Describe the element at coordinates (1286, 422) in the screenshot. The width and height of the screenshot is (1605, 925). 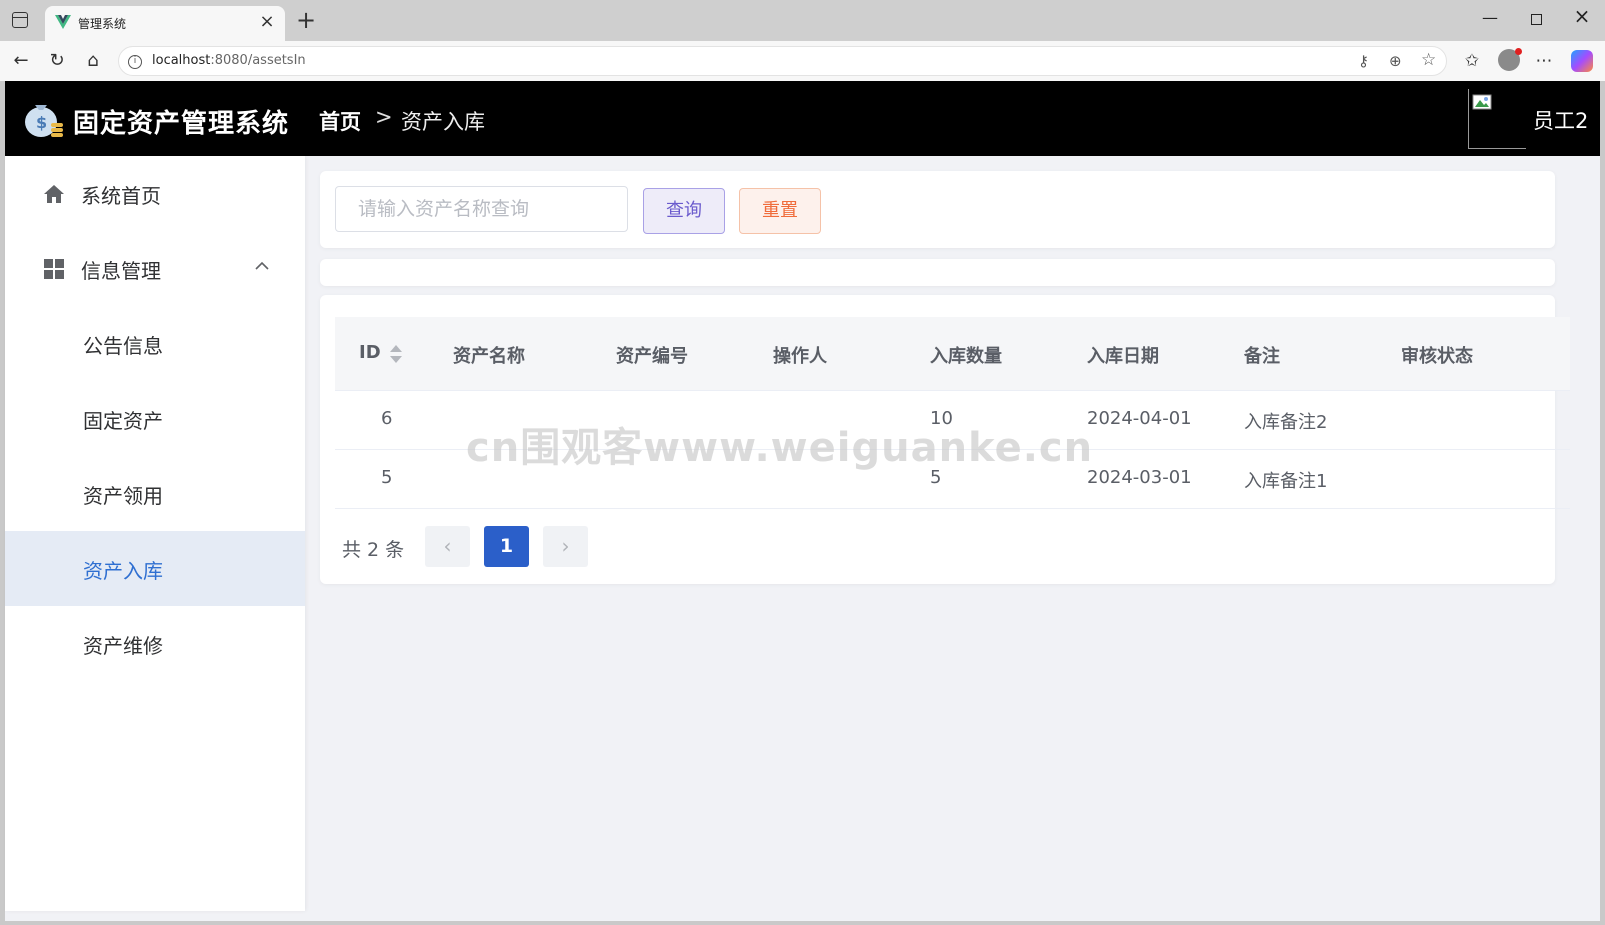
I see `cell-remark: 入库备注2` at that location.